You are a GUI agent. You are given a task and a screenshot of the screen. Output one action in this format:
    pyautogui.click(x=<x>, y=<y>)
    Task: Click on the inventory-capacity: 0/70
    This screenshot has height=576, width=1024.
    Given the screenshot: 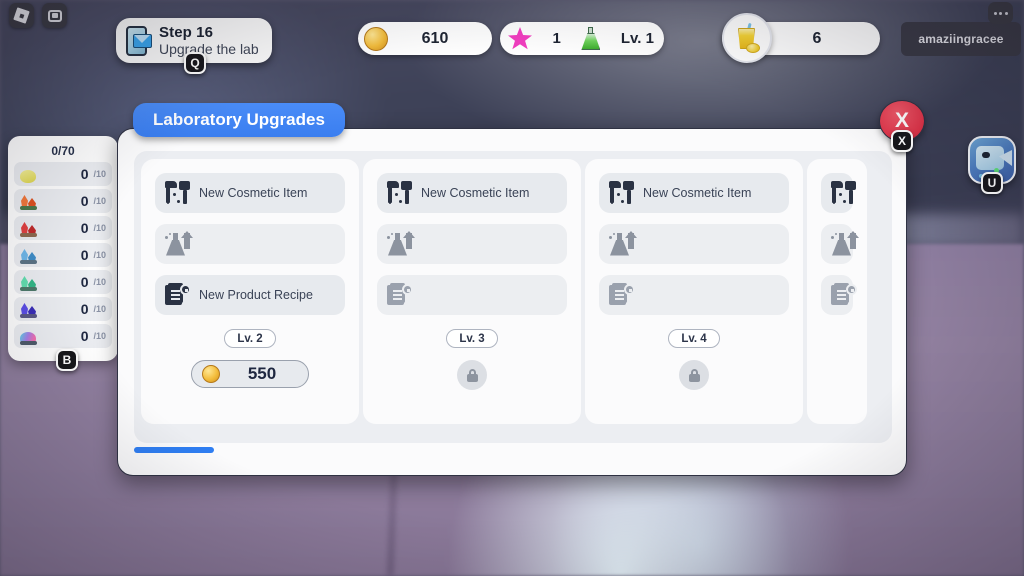 What is the action you would take?
    pyautogui.click(x=63, y=151)
    